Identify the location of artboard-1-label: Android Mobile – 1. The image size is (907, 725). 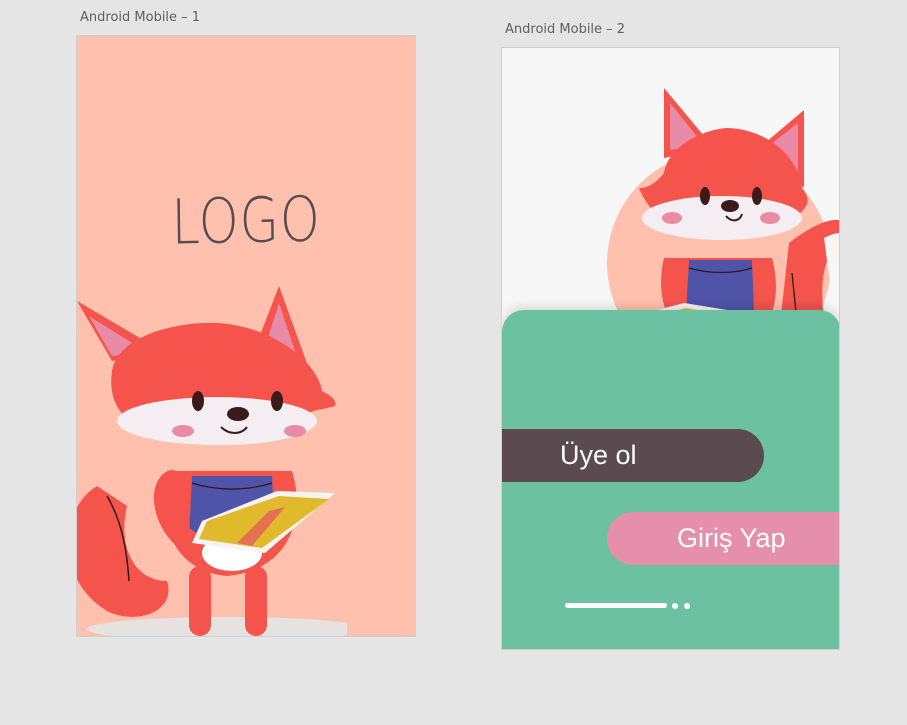
(140, 17).